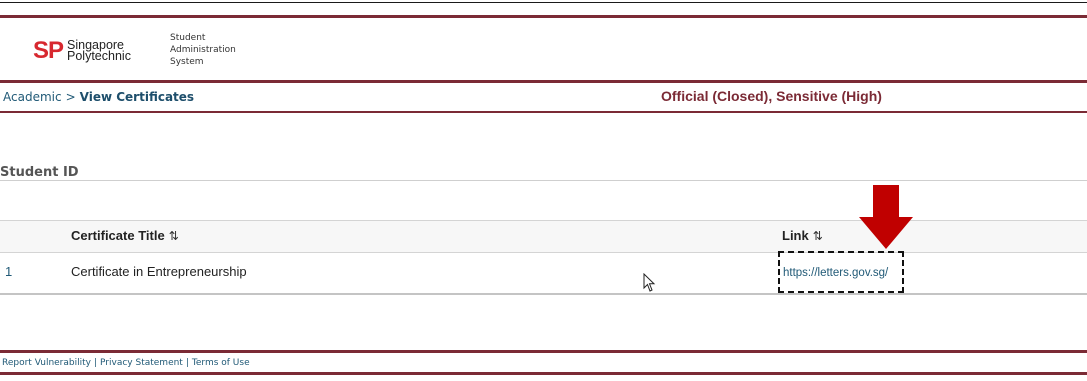 The width and height of the screenshot is (1087, 381). I want to click on header-bottom-rule, so click(543, 81).